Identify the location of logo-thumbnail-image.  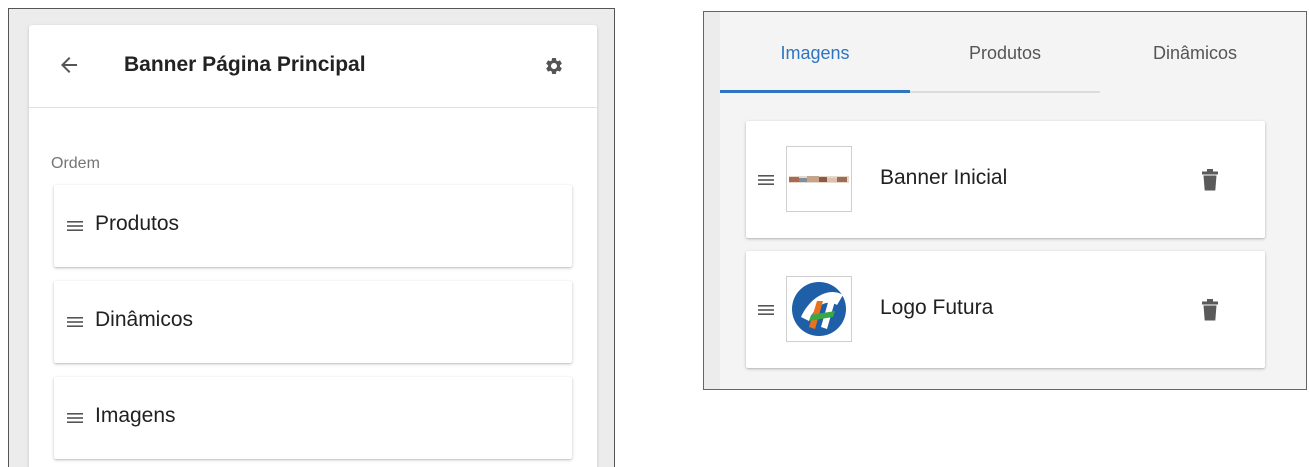
(819, 309).